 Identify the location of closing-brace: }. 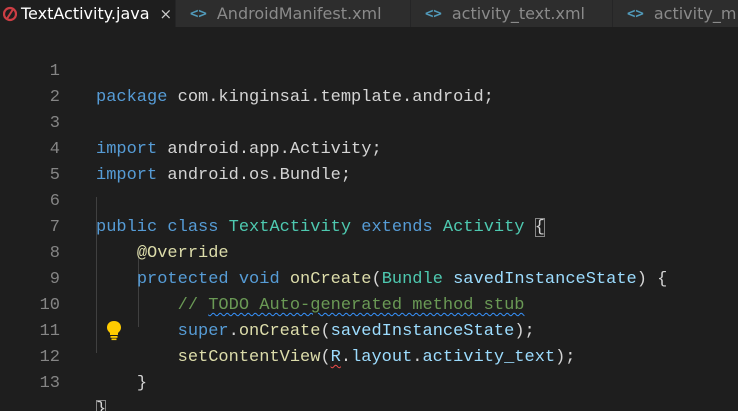
(142, 383).